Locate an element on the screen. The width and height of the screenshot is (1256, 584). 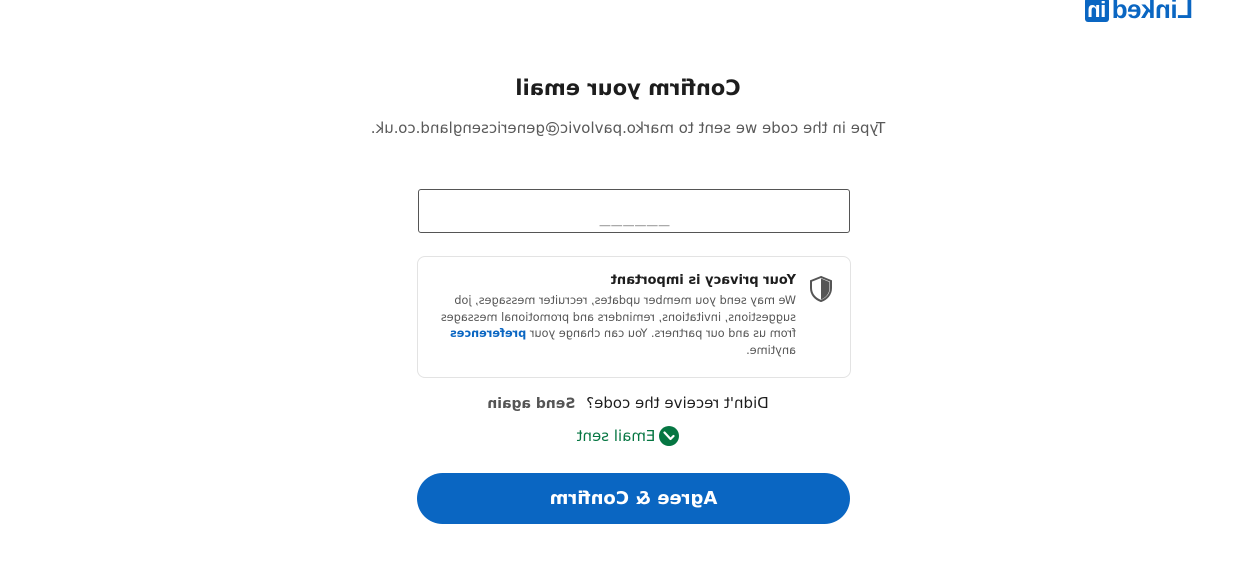
resend-prompt: Didn't receive the code? is located at coordinates (677, 403).